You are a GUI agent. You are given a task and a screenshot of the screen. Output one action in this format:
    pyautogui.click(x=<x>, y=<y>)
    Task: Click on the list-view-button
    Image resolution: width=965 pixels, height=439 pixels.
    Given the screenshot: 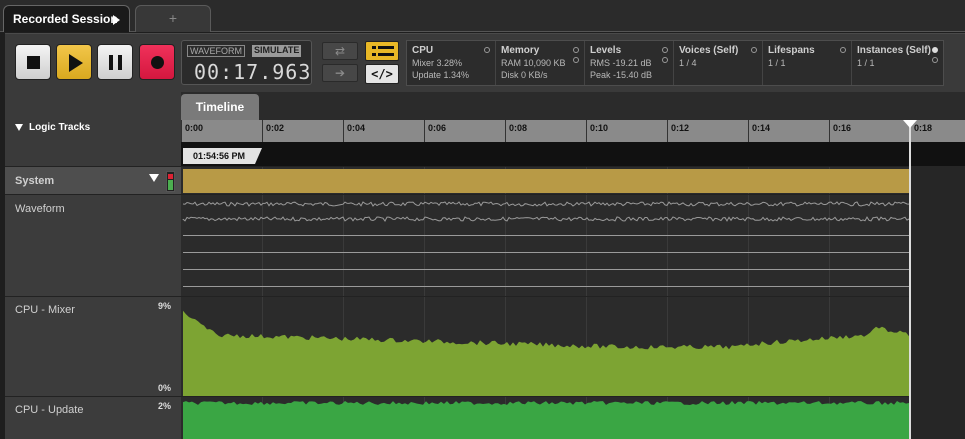 What is the action you would take?
    pyautogui.click(x=382, y=51)
    